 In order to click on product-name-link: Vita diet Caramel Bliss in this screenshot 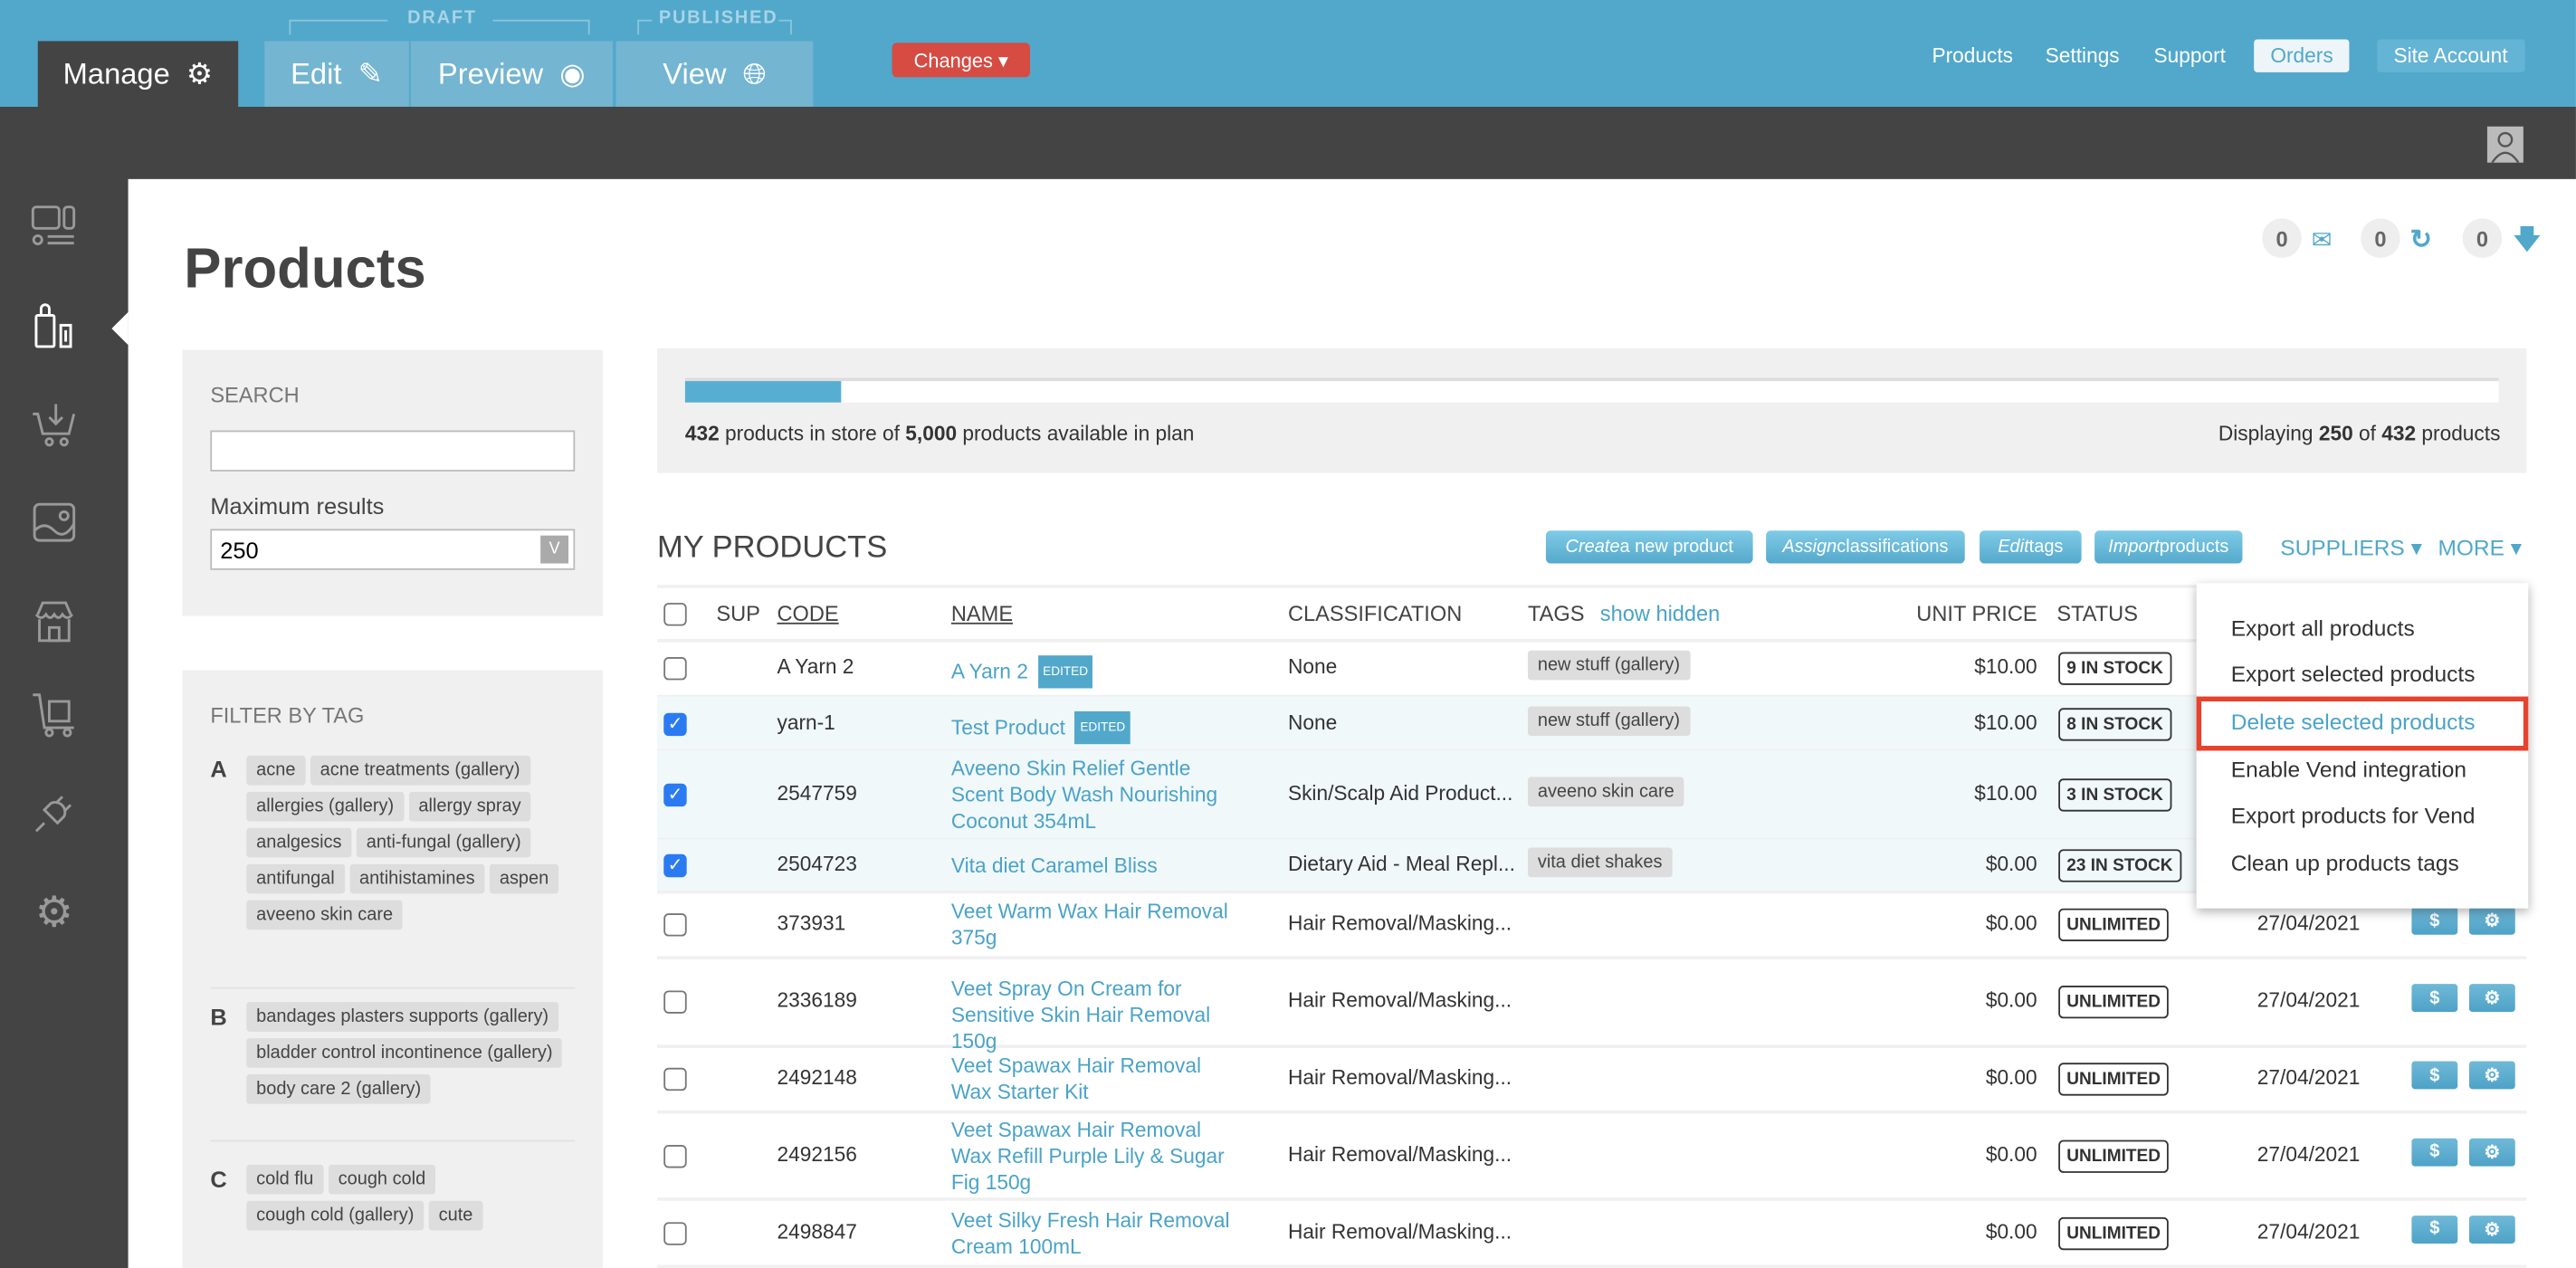, I will do `click(1055, 865)`.